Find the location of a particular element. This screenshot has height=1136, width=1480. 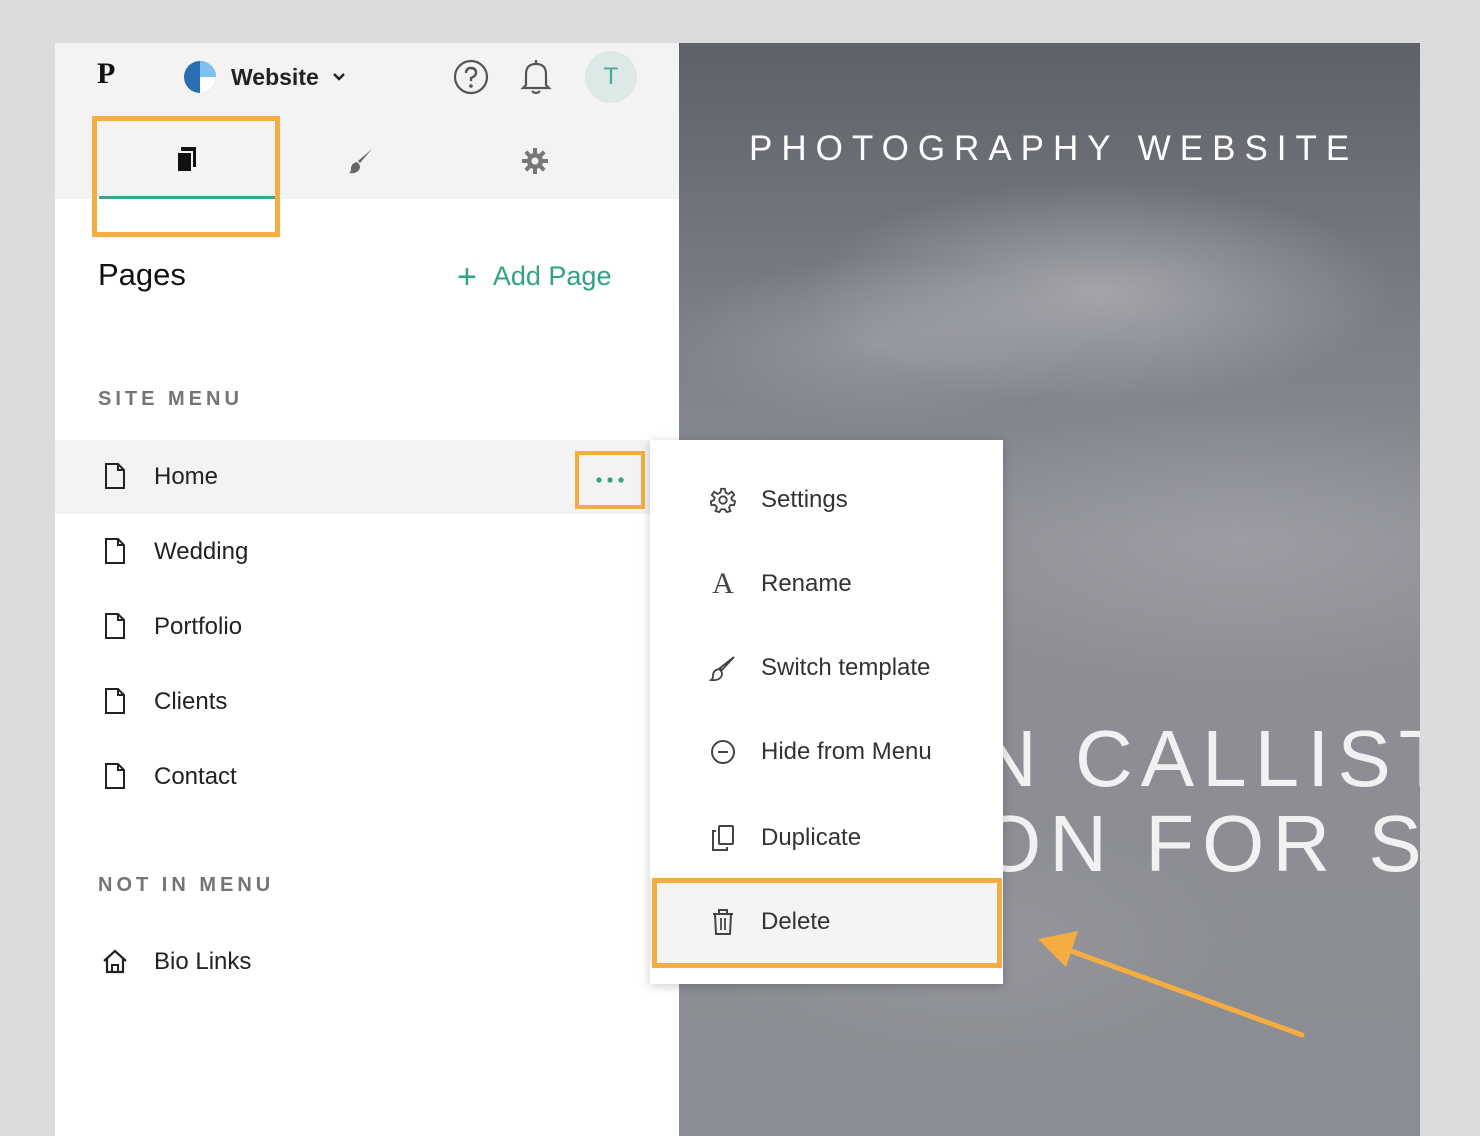

menu-item-label: Hide from Menu is located at coordinates (846, 751).